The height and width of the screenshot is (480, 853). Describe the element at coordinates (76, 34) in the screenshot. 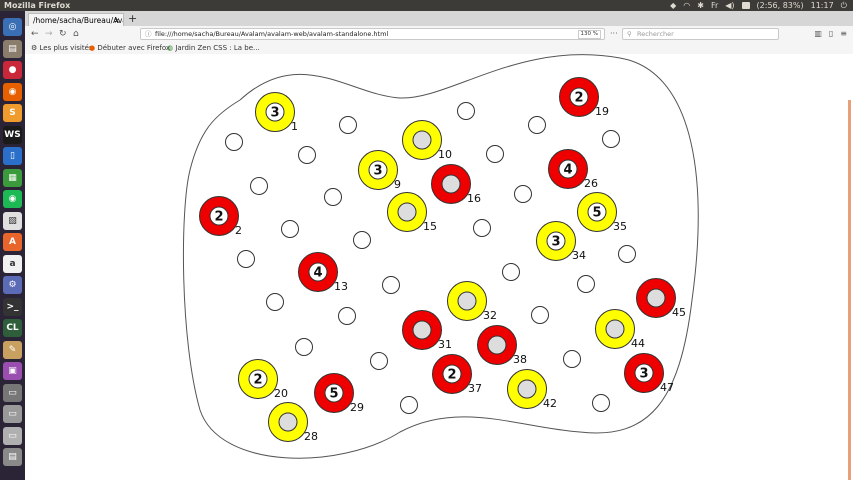

I see `home-icon: ⌂` at that location.